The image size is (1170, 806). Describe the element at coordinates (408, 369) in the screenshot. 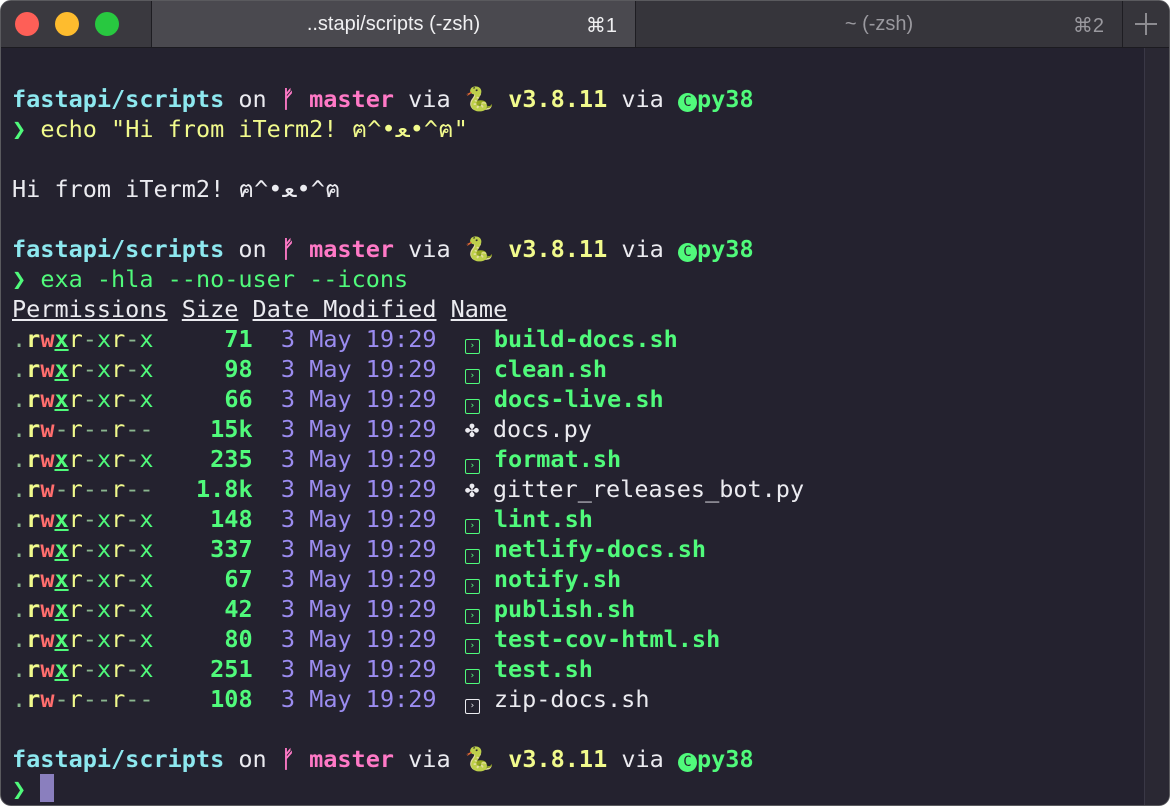

I see `table-row: .rwxr-xr-x 98 3 May 19:29 › clean.sh` at that location.